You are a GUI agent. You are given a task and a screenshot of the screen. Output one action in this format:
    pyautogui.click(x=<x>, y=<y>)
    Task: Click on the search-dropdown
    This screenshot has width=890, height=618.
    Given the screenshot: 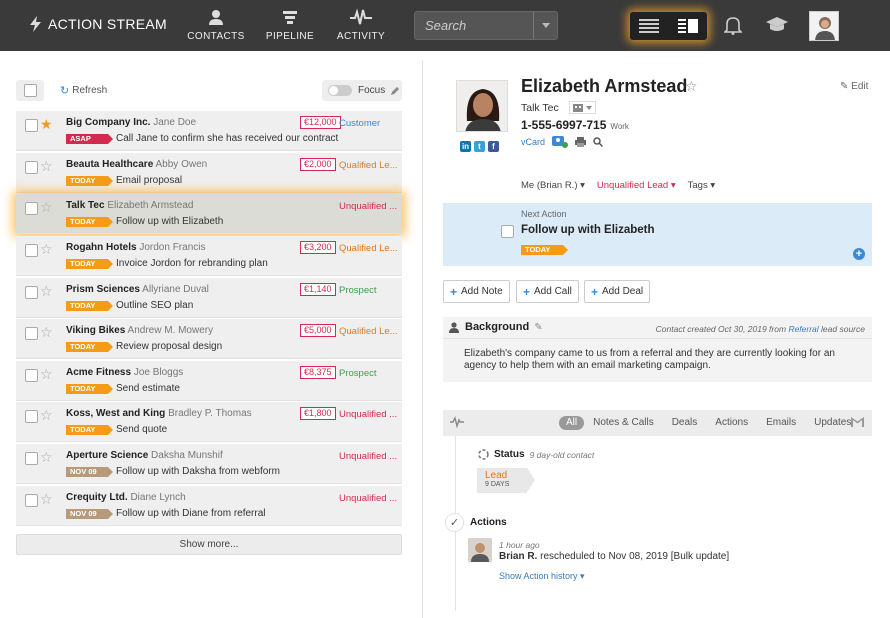 What is the action you would take?
    pyautogui.click(x=545, y=25)
    